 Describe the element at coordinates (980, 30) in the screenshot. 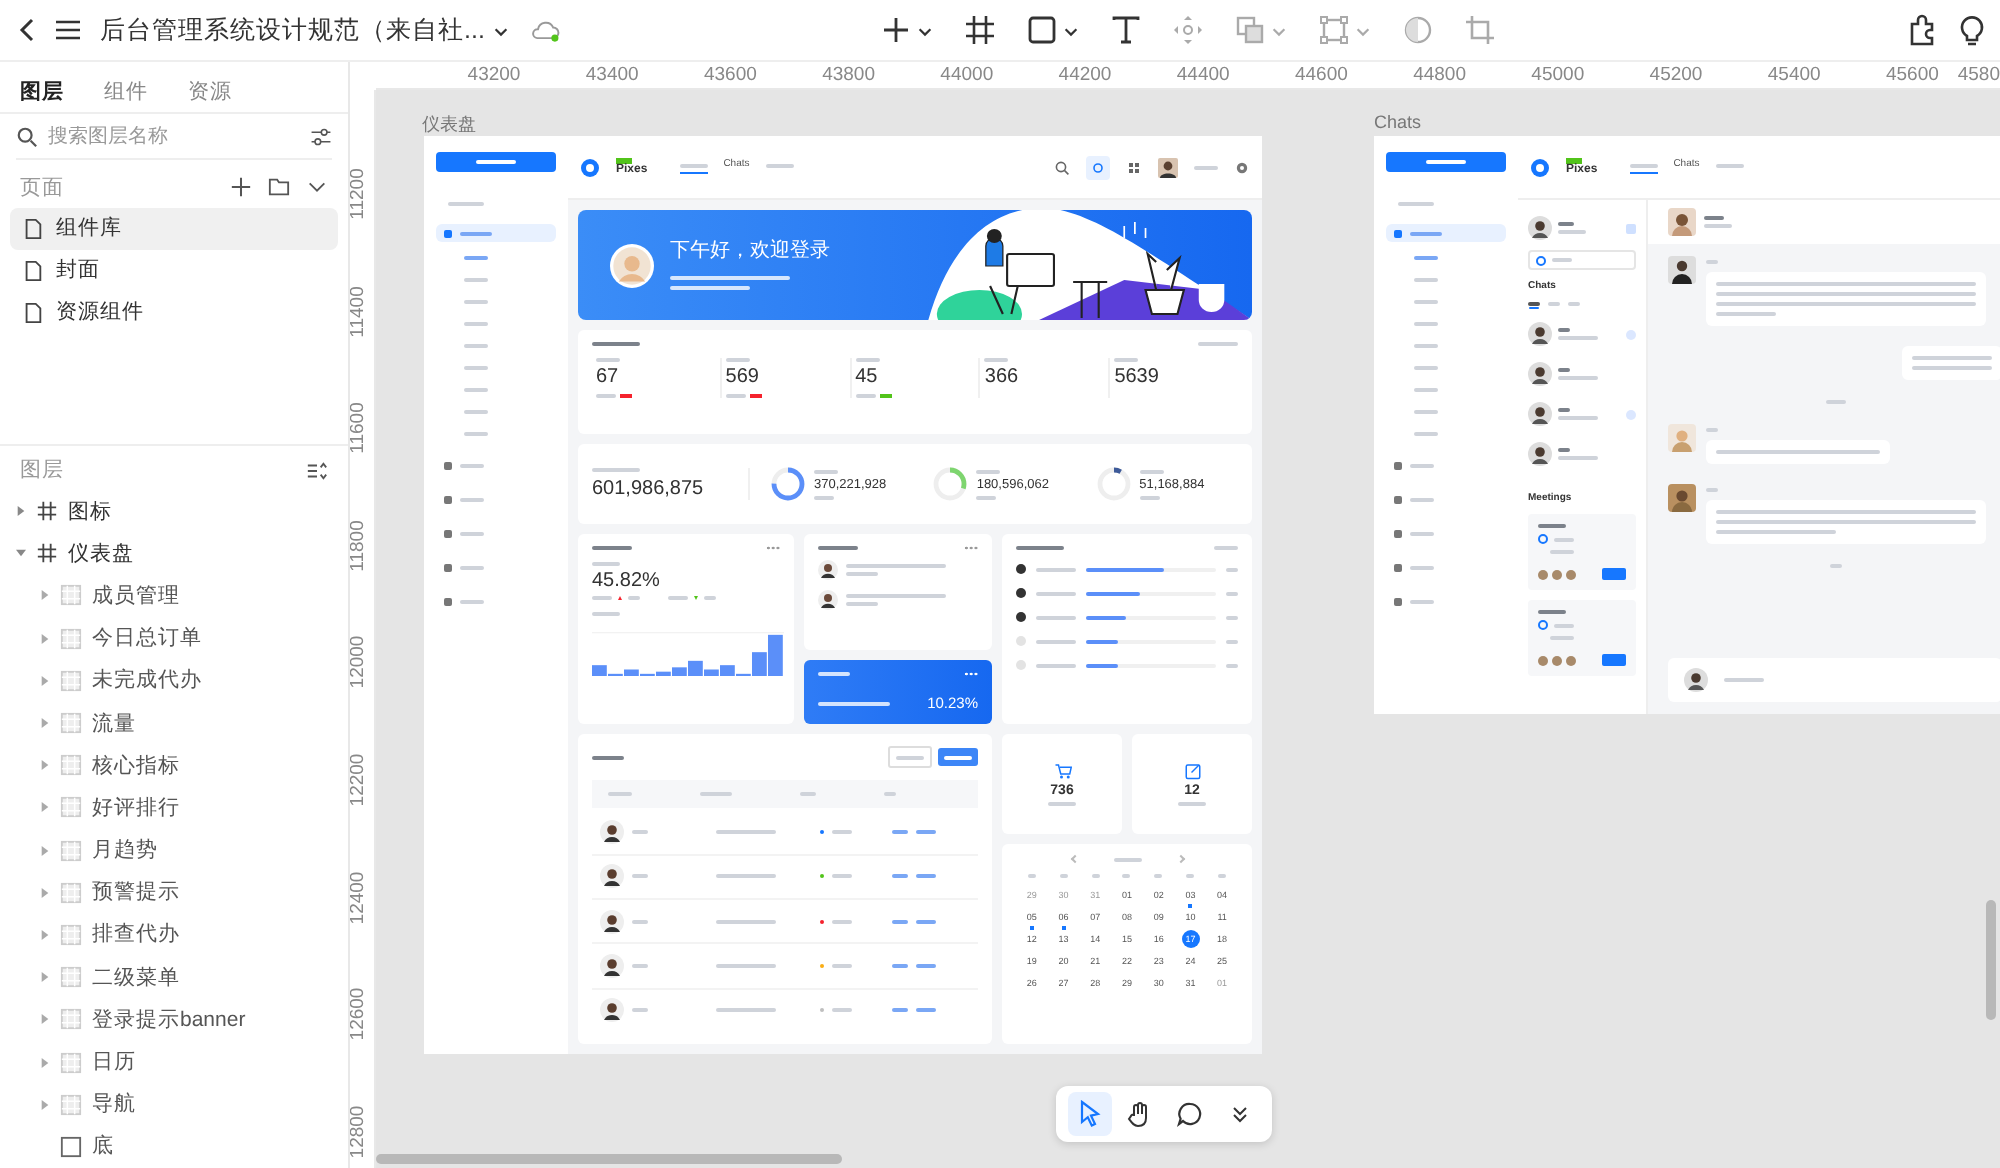

I see `frame-icon` at that location.